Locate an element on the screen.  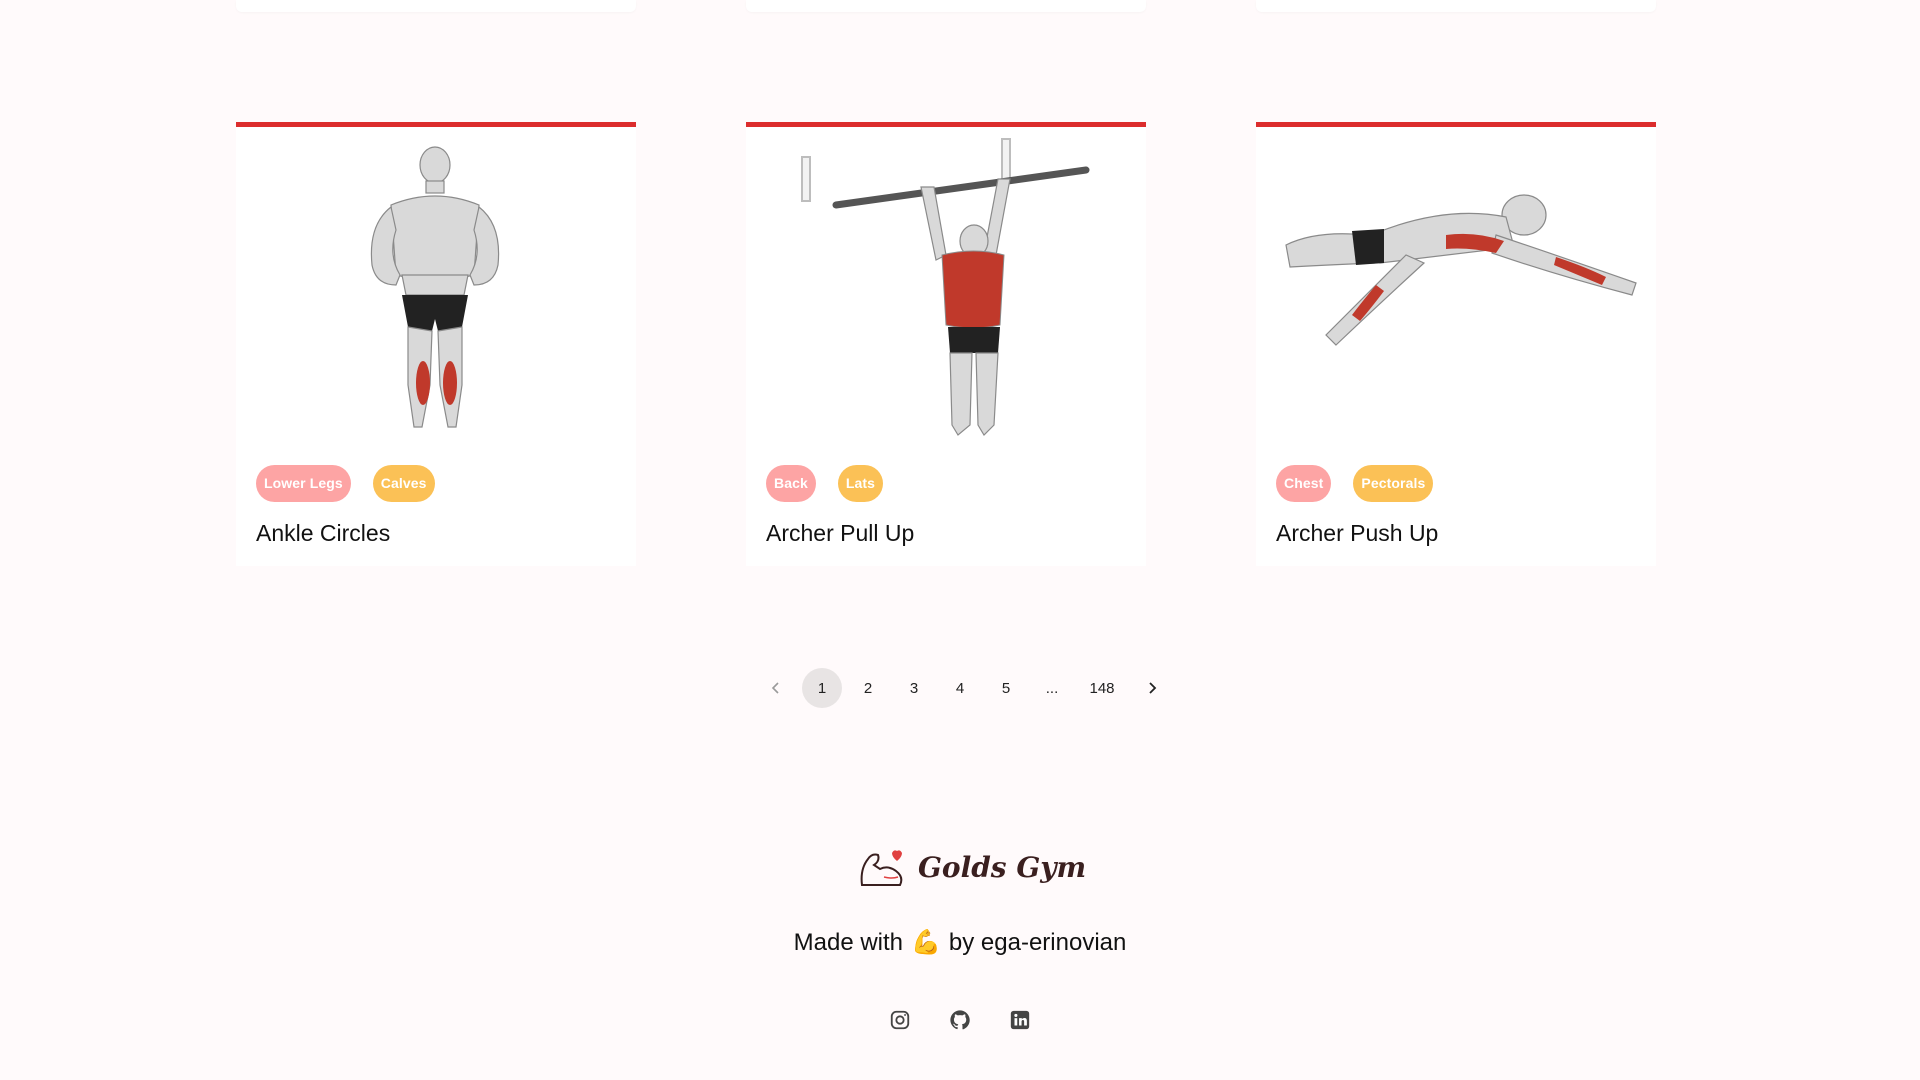
tag-body-part: Chest is located at coordinates (1304, 483).